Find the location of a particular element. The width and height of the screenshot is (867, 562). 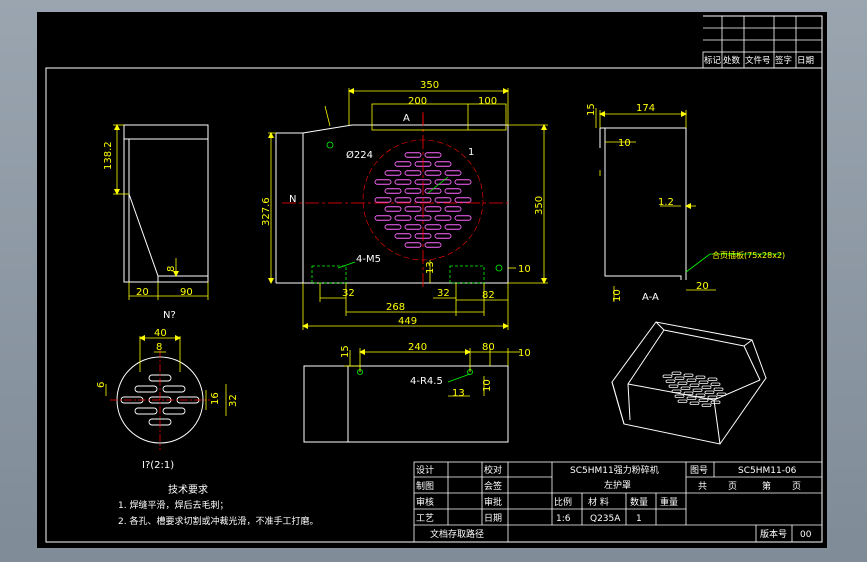

front-dim-350-right: 350 is located at coordinates (539, 205).